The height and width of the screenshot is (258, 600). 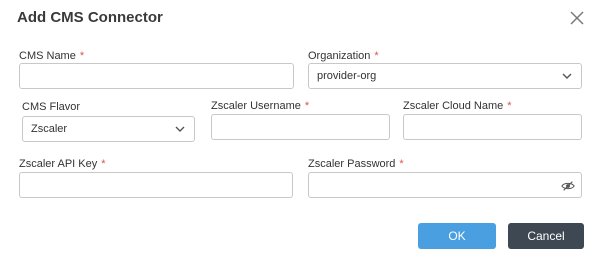 What do you see at coordinates (58, 164) in the screenshot?
I see `zscaler-api-key-label-text: Zscaler API Key` at bounding box center [58, 164].